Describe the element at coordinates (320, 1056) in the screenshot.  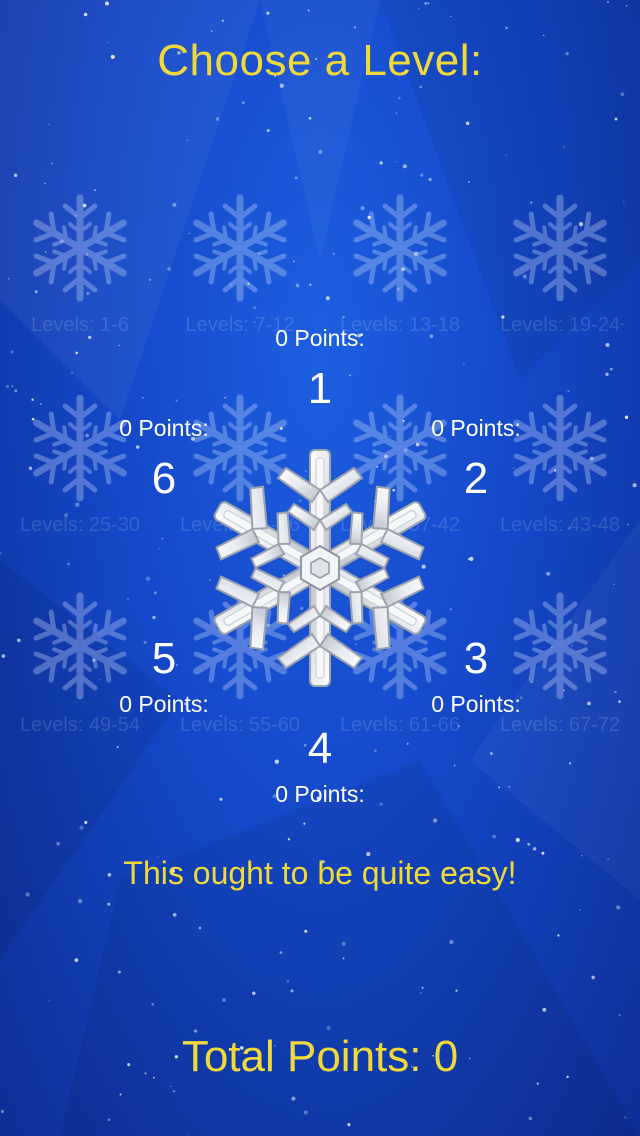
I see `total-points: Total Points: 0` at that location.